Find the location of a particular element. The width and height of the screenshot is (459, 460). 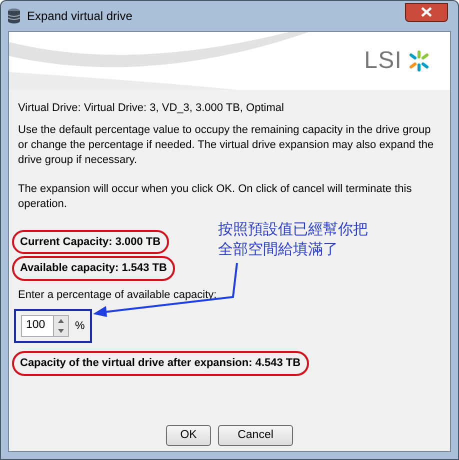

close-button is located at coordinates (426, 12).